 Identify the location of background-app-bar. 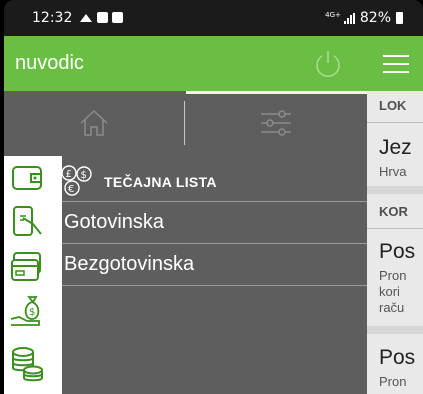
(395, 63).